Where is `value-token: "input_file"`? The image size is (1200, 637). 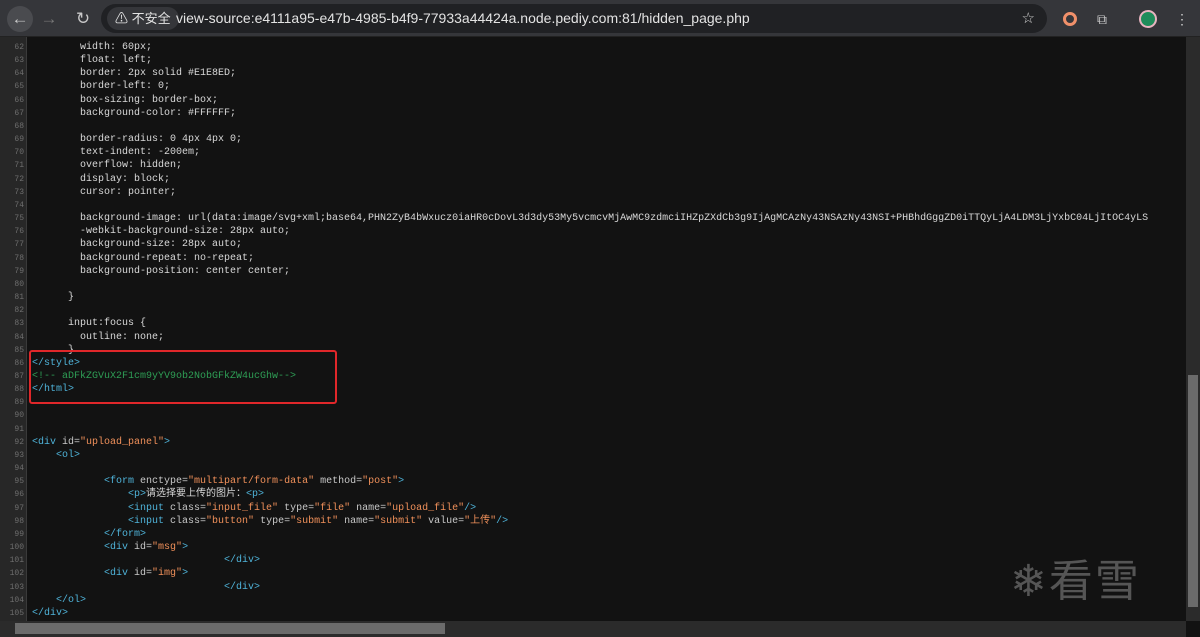 value-token: "input_file" is located at coordinates (242, 508).